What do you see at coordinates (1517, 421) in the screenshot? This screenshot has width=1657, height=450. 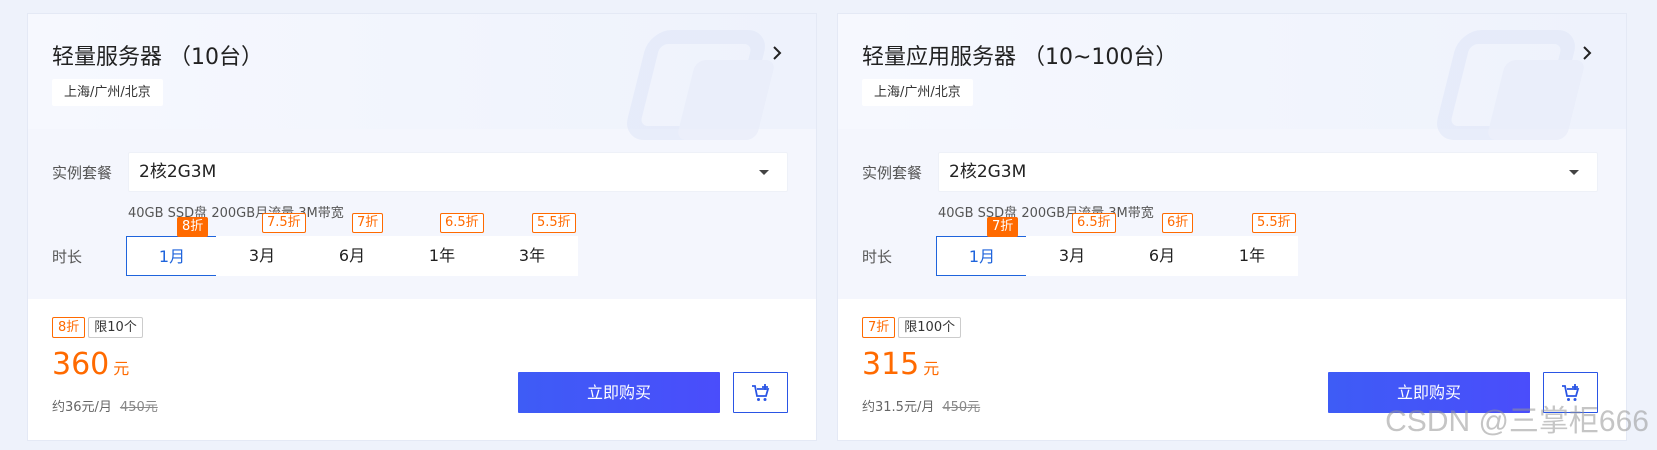 I see `watermark: CSDN @三掌柜666` at bounding box center [1517, 421].